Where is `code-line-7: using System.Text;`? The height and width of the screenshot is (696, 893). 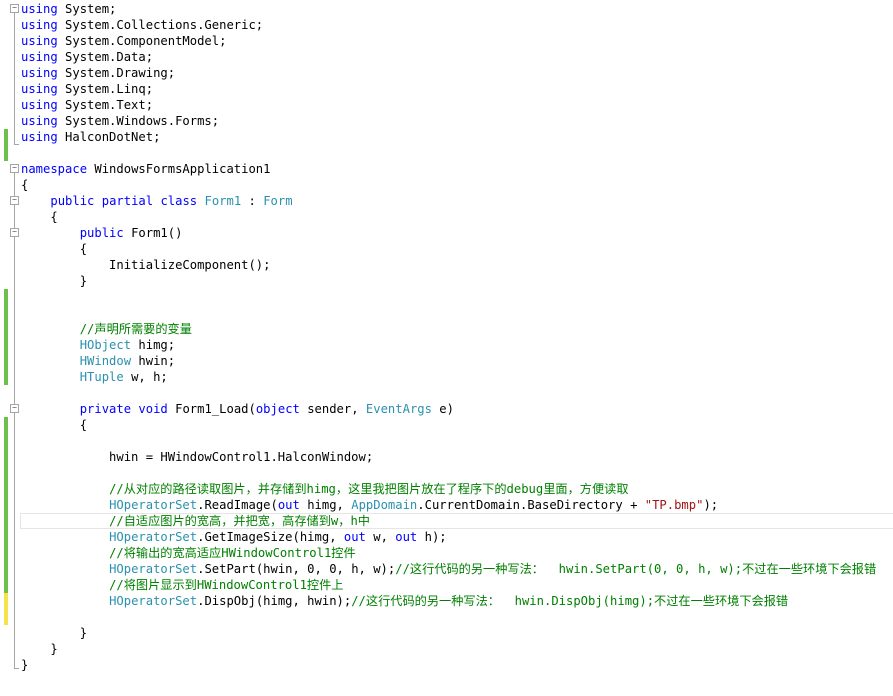 code-line-7: using System.Text; is located at coordinates (446, 105).